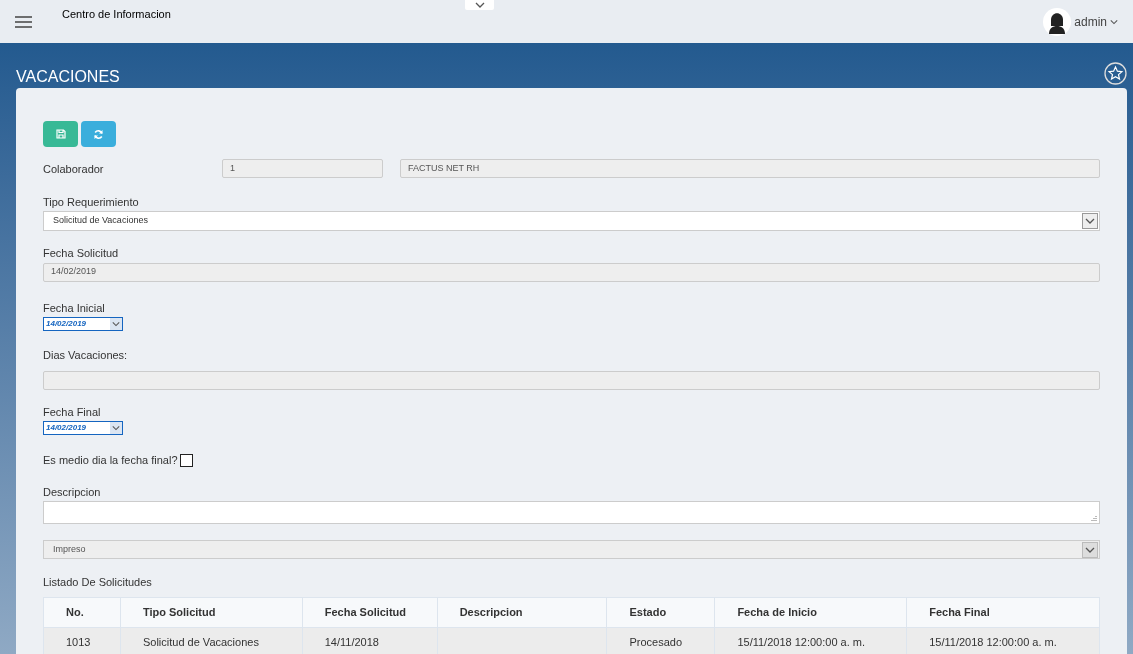  What do you see at coordinates (72, 412) in the screenshot?
I see `field-label: Fecha Final` at bounding box center [72, 412].